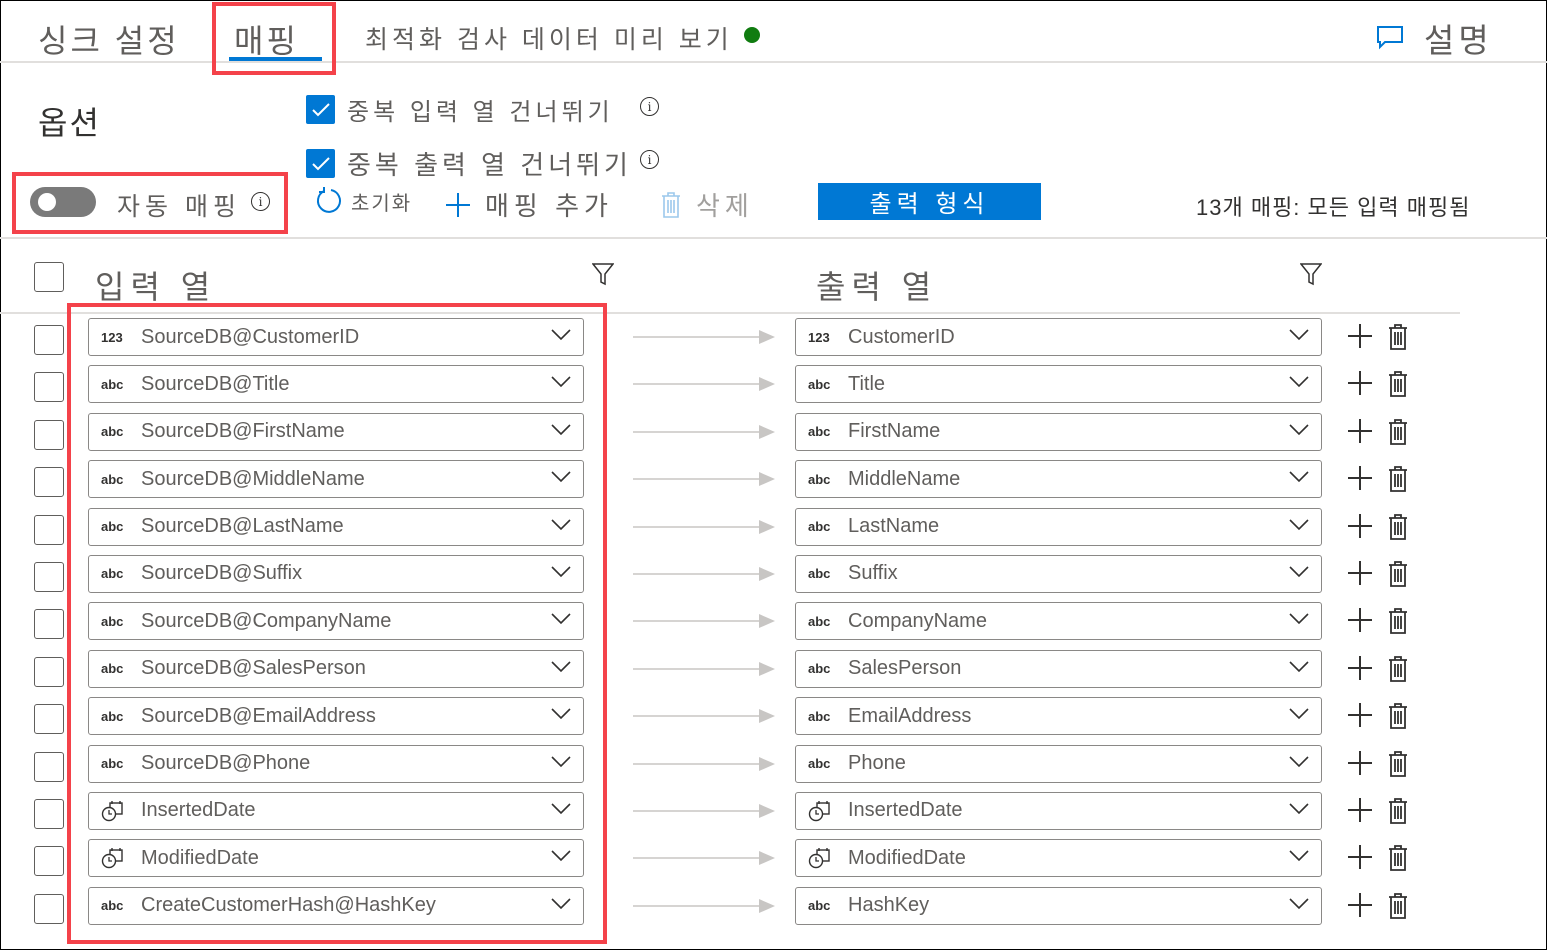 The width and height of the screenshot is (1547, 950). What do you see at coordinates (773, 625) in the screenshot?
I see `table-row: abc SourceDB@CompanyName abc CompanyName` at bounding box center [773, 625].